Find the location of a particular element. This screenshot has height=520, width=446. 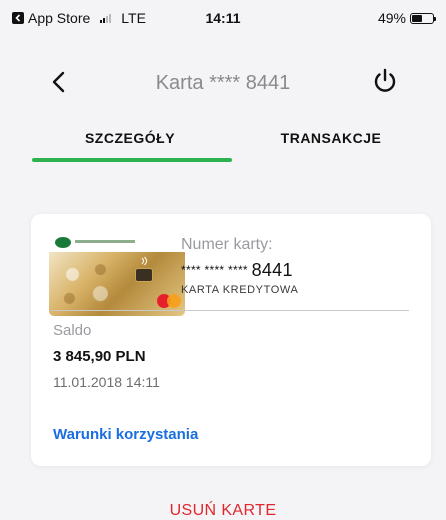

tab-transactions: TRANSAKCJE is located at coordinates (331, 138).